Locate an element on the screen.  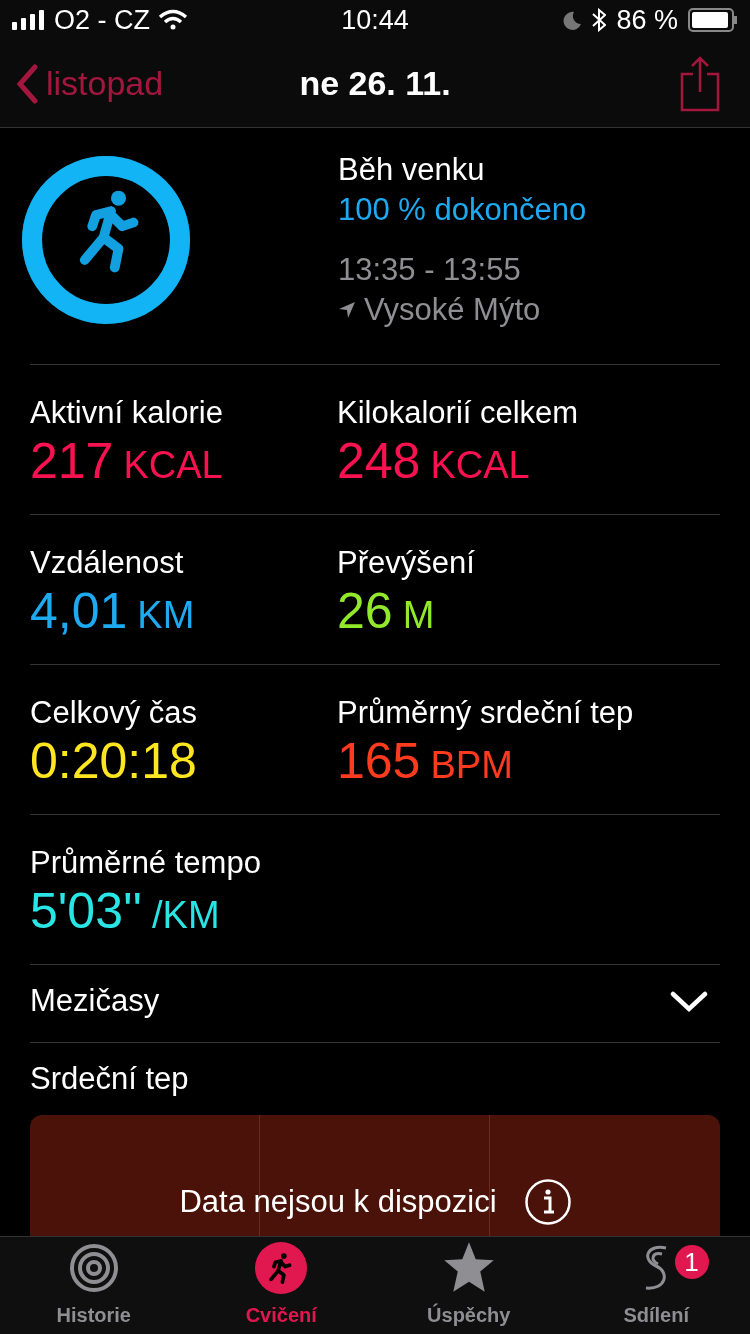
heart-rate-label: Srdeční tep is located at coordinates (109, 1078).